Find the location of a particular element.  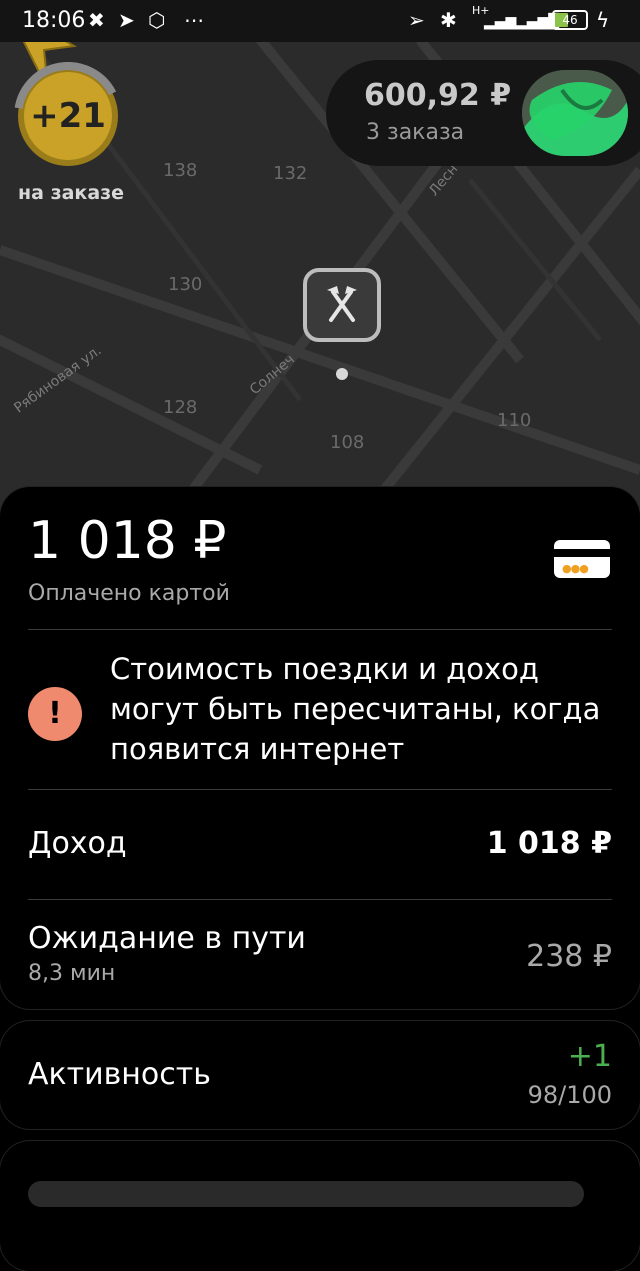

house-number: 108 is located at coordinates (347, 442).